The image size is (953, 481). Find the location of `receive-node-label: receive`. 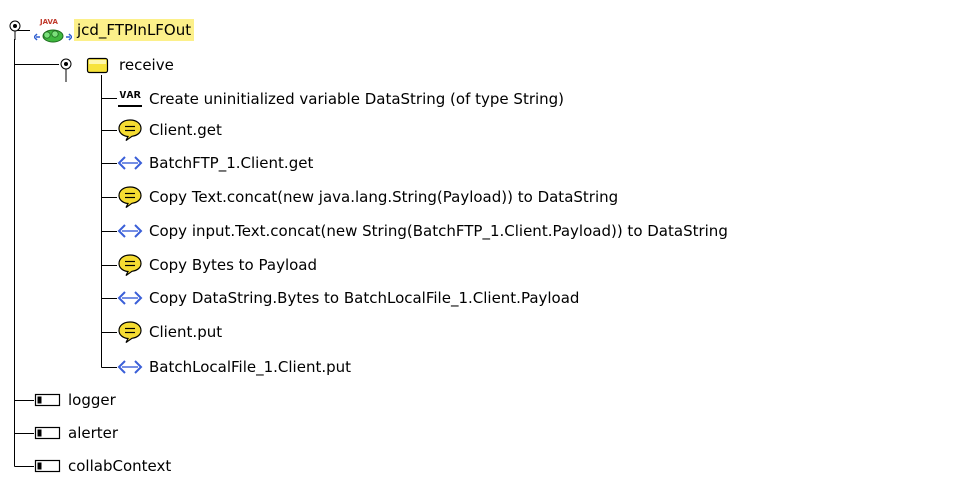

receive-node-label: receive is located at coordinates (146, 65).